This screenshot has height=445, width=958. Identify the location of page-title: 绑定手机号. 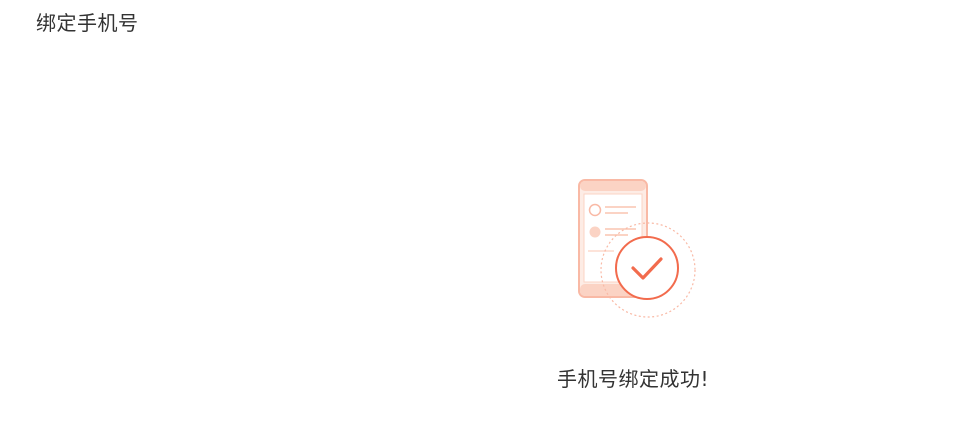
(87, 23).